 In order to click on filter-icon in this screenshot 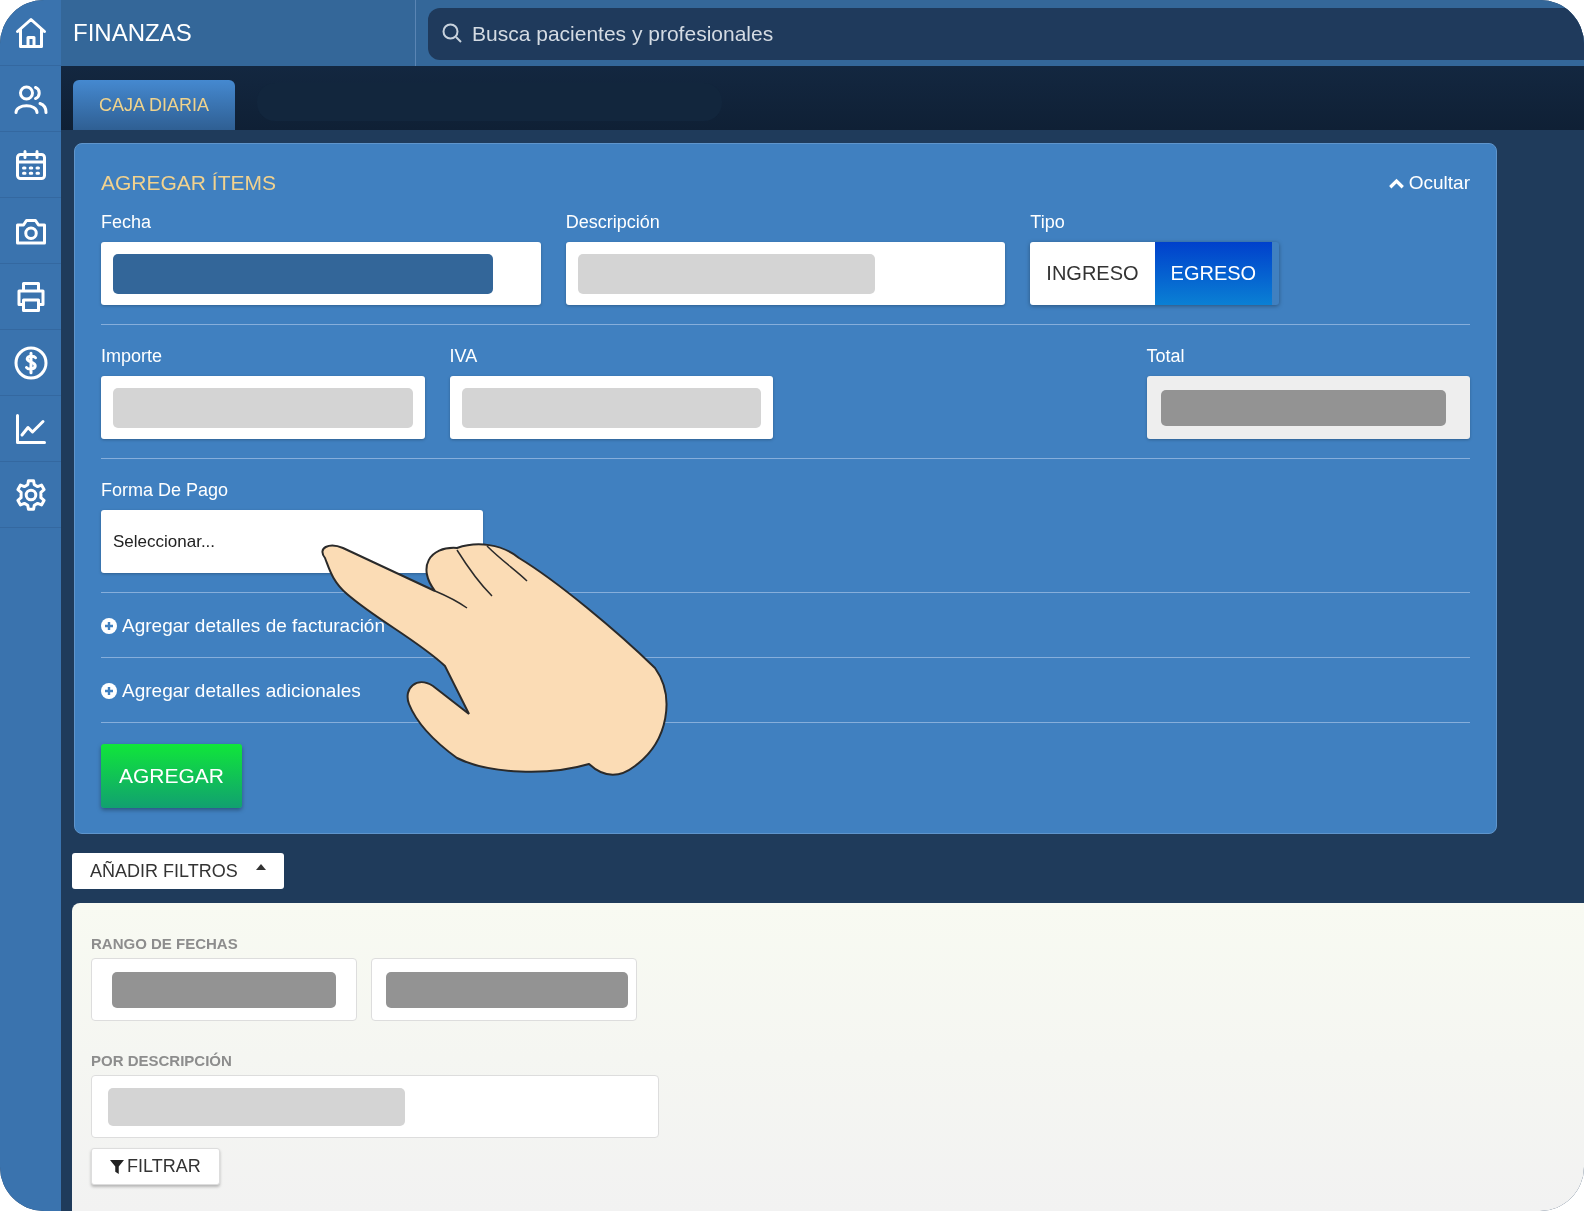, I will do `click(117, 1166)`.